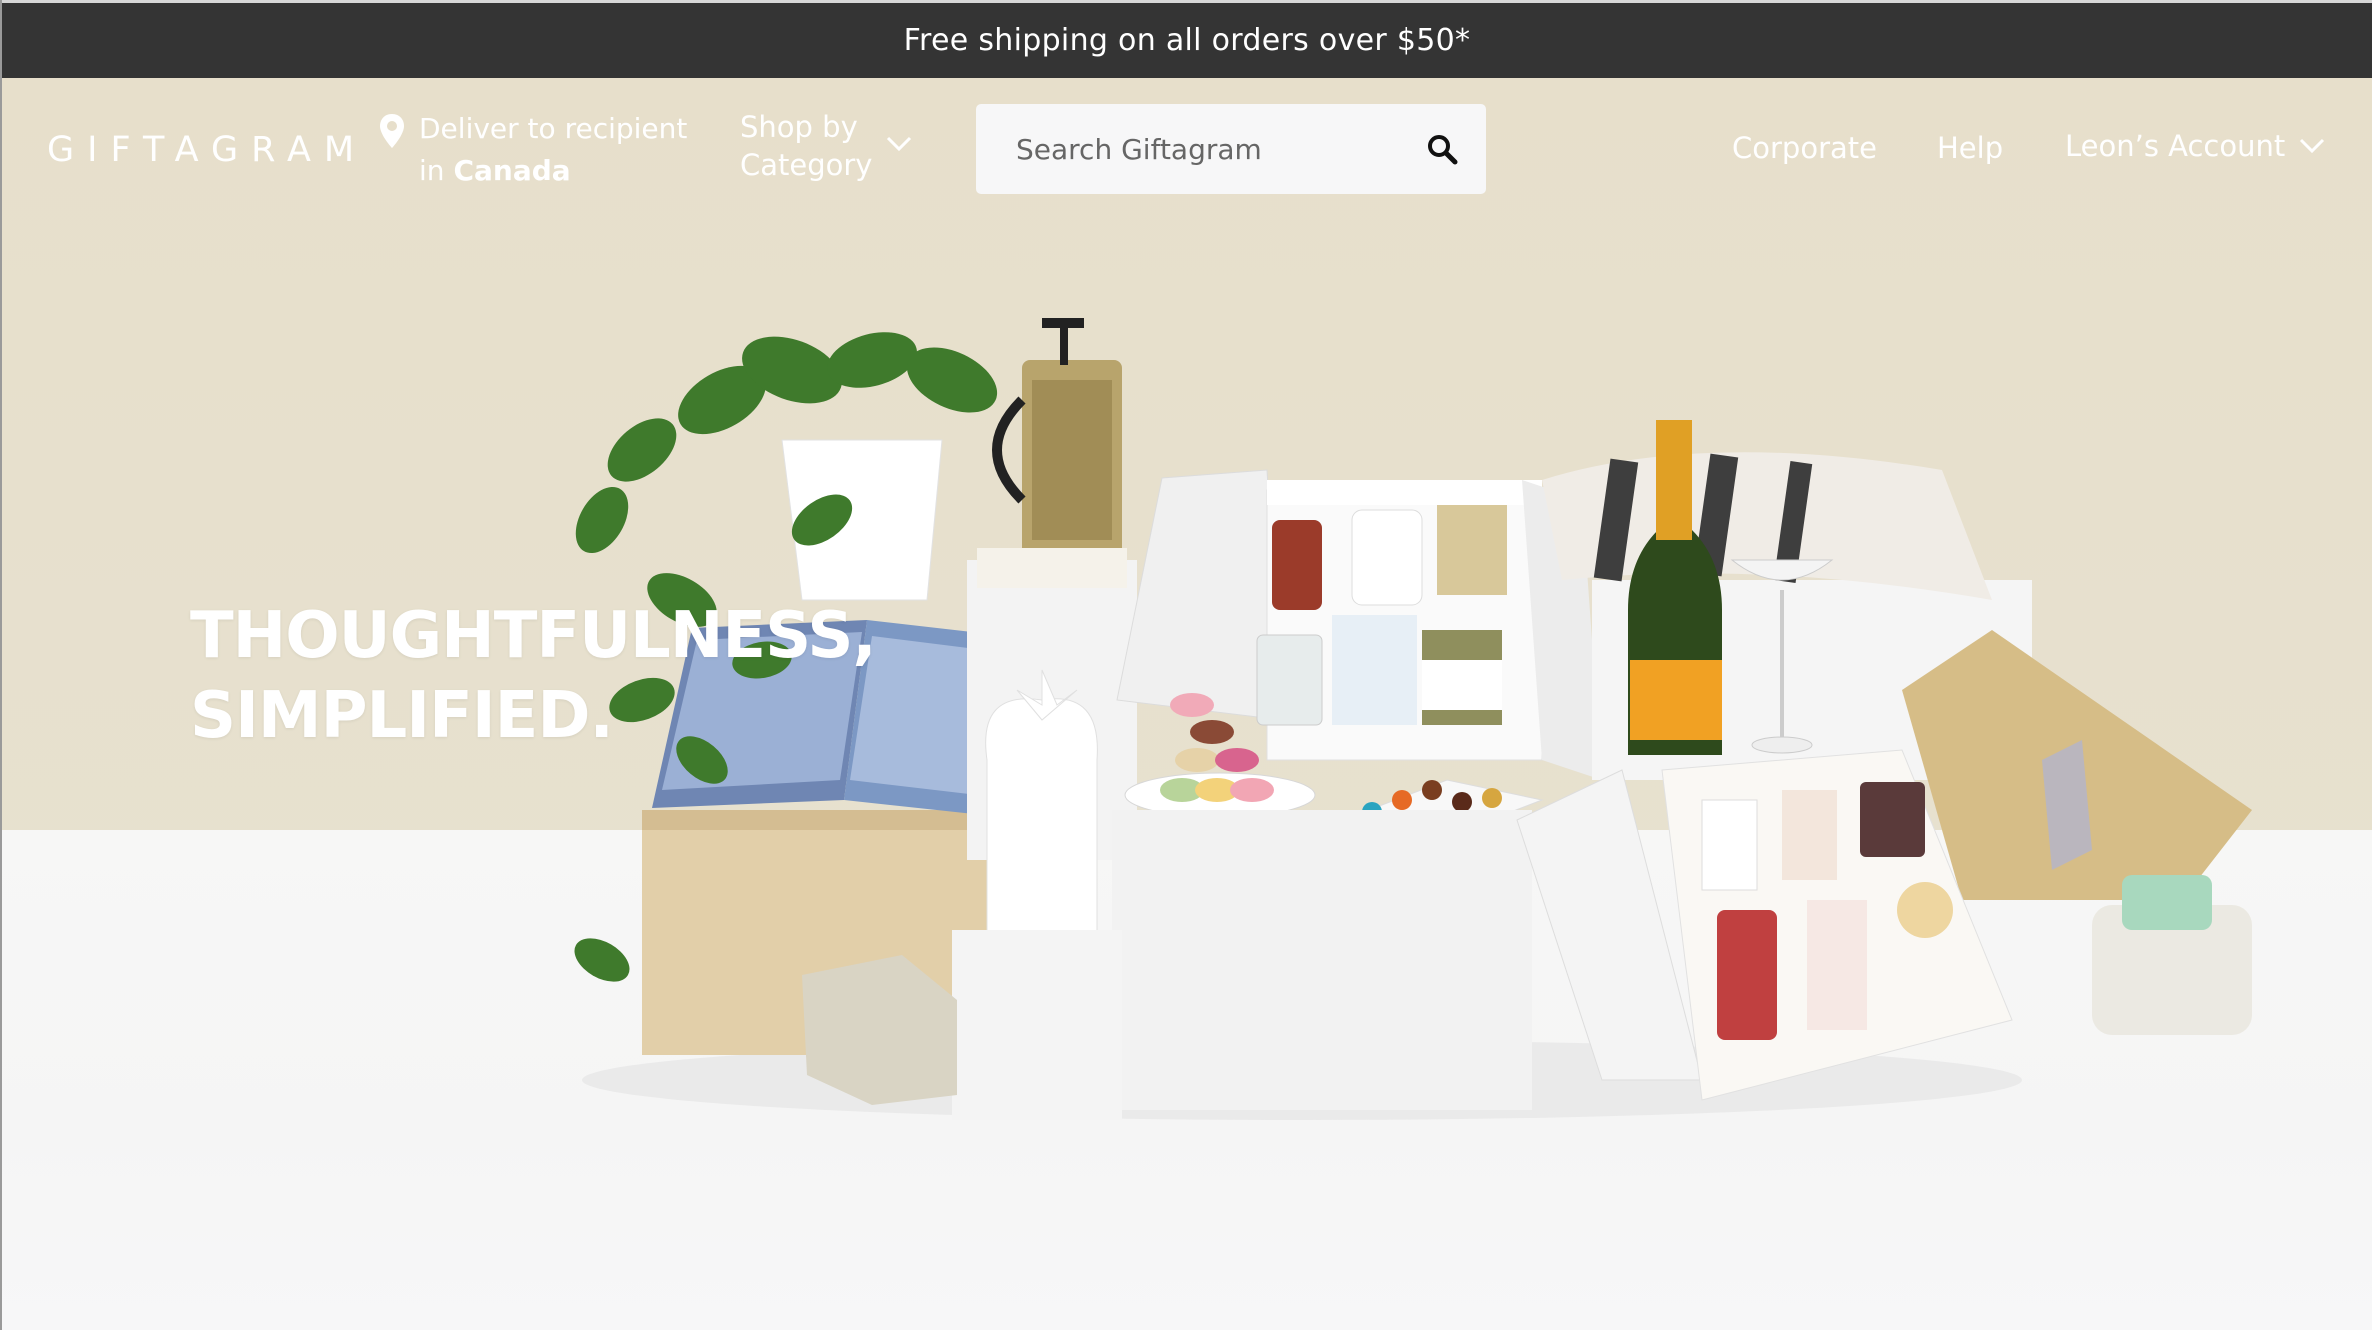  What do you see at coordinates (553, 128) in the screenshot?
I see `deliver-line1: Deliver to recipient` at bounding box center [553, 128].